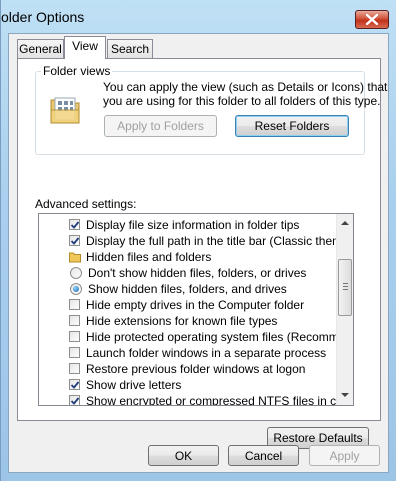 Image resolution: width=396 pixels, height=481 pixels. What do you see at coordinates (344, 455) in the screenshot?
I see `apply-button: Apply` at bounding box center [344, 455].